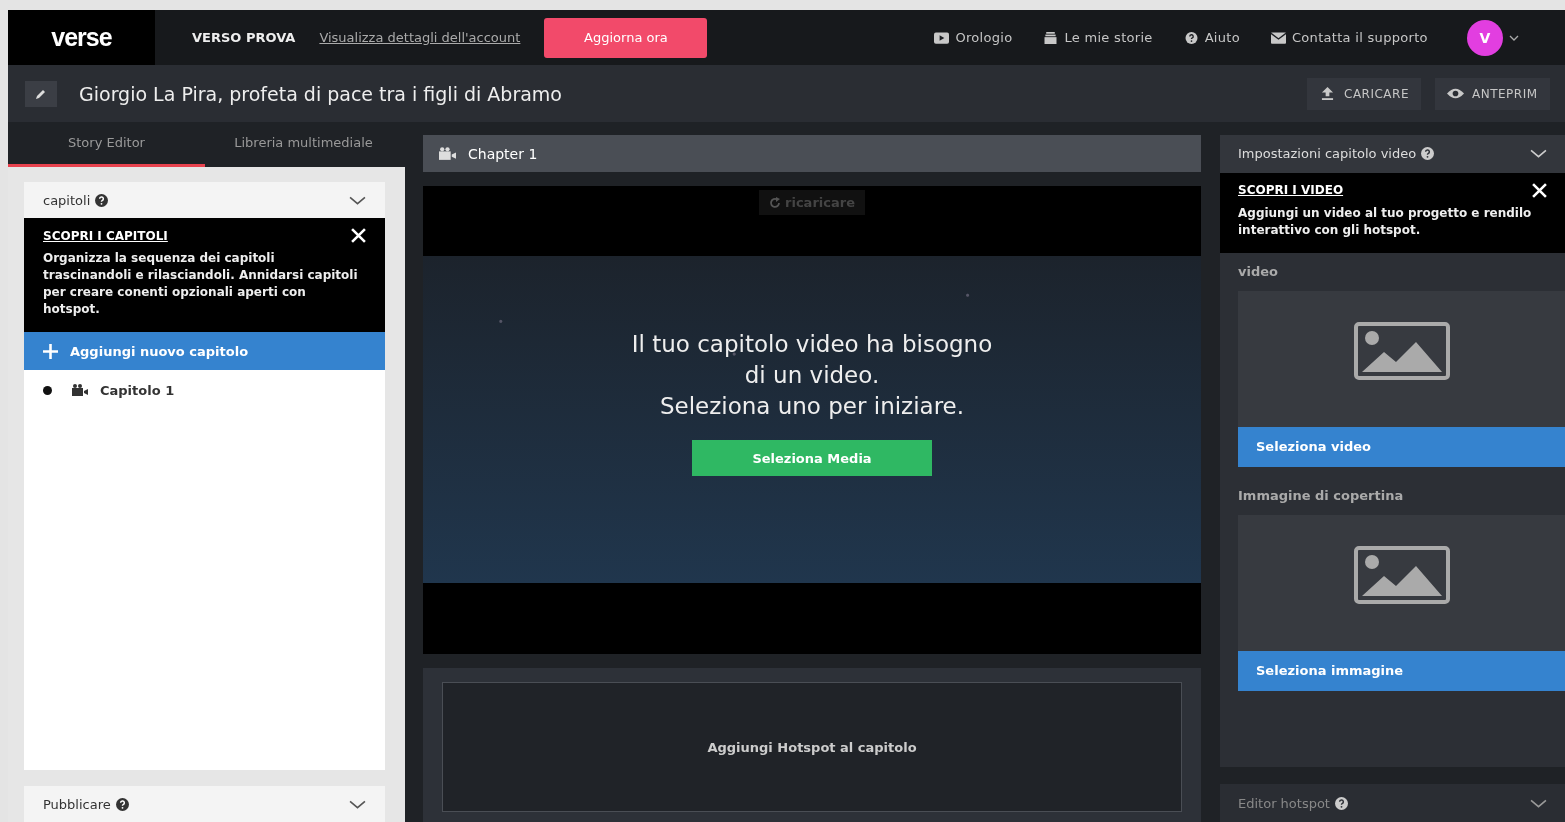 The width and height of the screenshot is (1565, 822). Describe the element at coordinates (67, 200) in the screenshot. I see `section-title: capitoli` at that location.